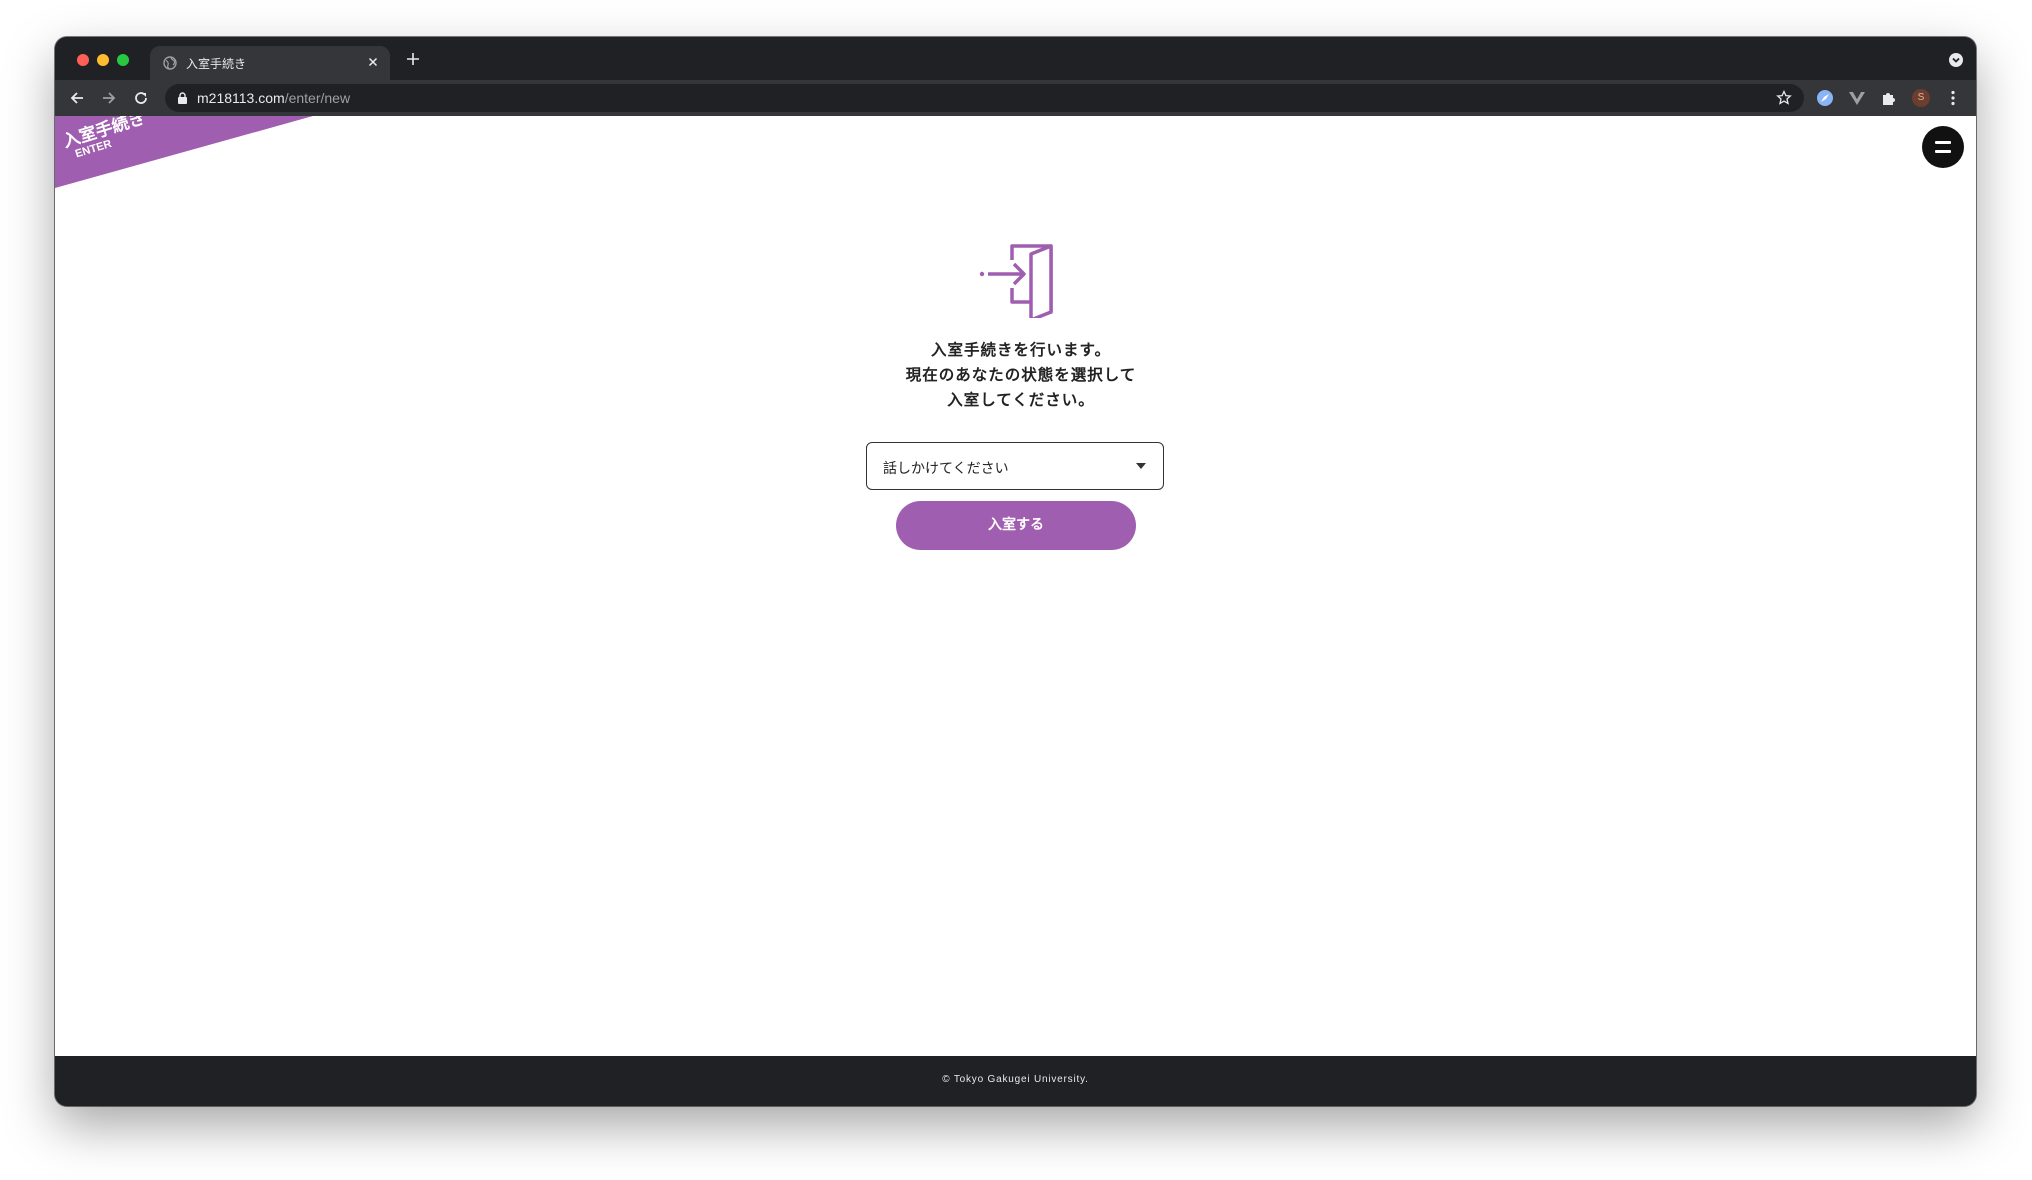  I want to click on tab-title: 入室手続き, so click(216, 64).